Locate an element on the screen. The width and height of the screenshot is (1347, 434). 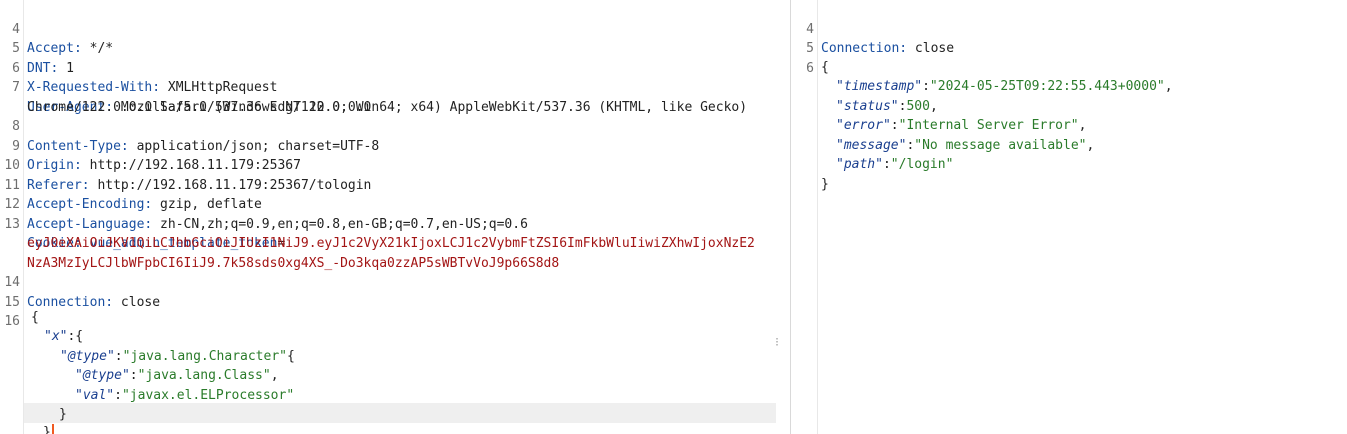
json-string: "java.lang.Class" is located at coordinates (204, 375).